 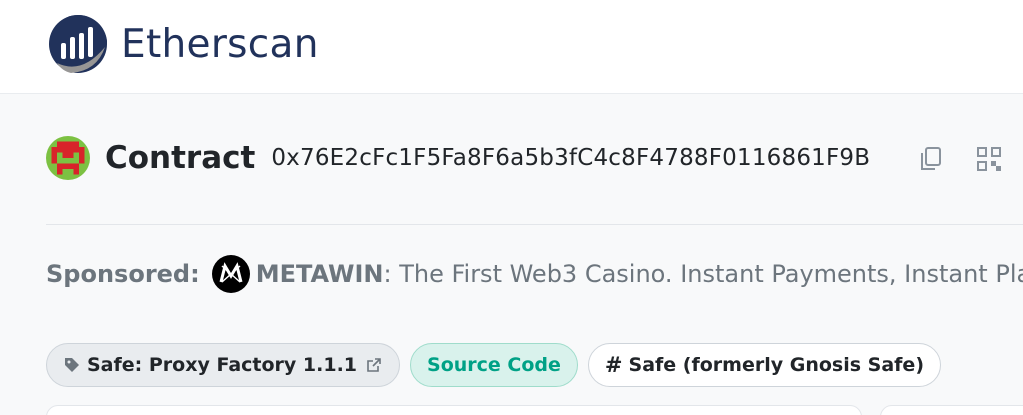 I want to click on source-code-label: Source Code, so click(x=494, y=365).